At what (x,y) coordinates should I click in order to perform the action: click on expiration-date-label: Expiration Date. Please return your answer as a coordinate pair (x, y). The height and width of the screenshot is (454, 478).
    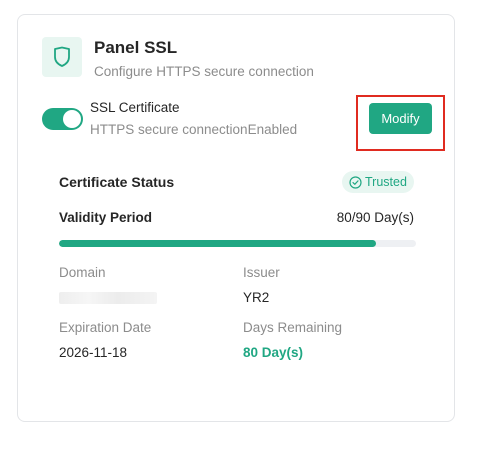
    Looking at the image, I should click on (105, 327).